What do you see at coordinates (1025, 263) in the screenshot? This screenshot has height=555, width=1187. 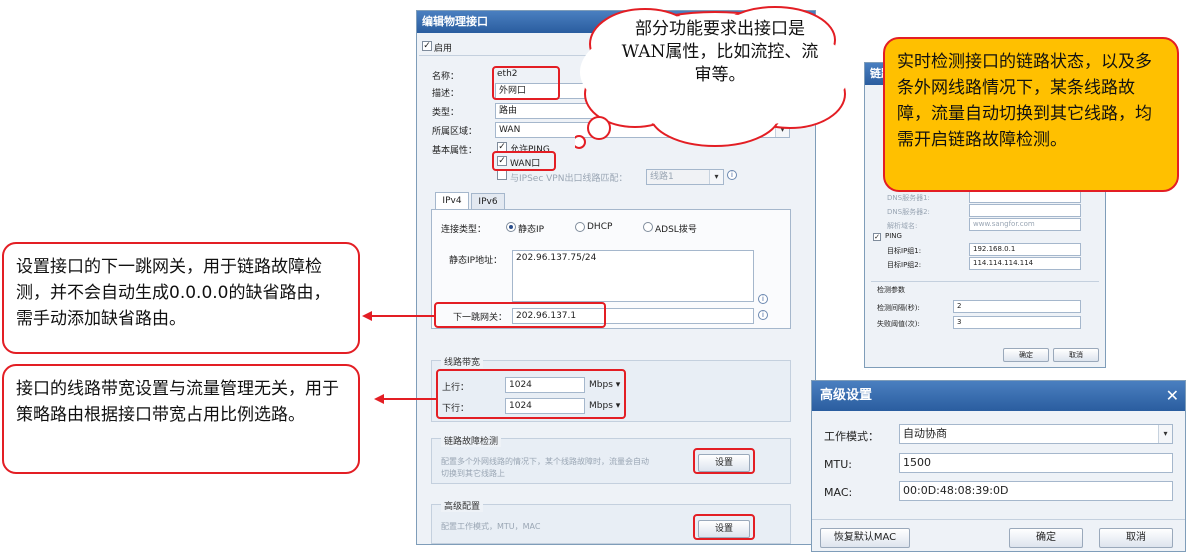 I see `target2-input: 114.114.114.114` at bounding box center [1025, 263].